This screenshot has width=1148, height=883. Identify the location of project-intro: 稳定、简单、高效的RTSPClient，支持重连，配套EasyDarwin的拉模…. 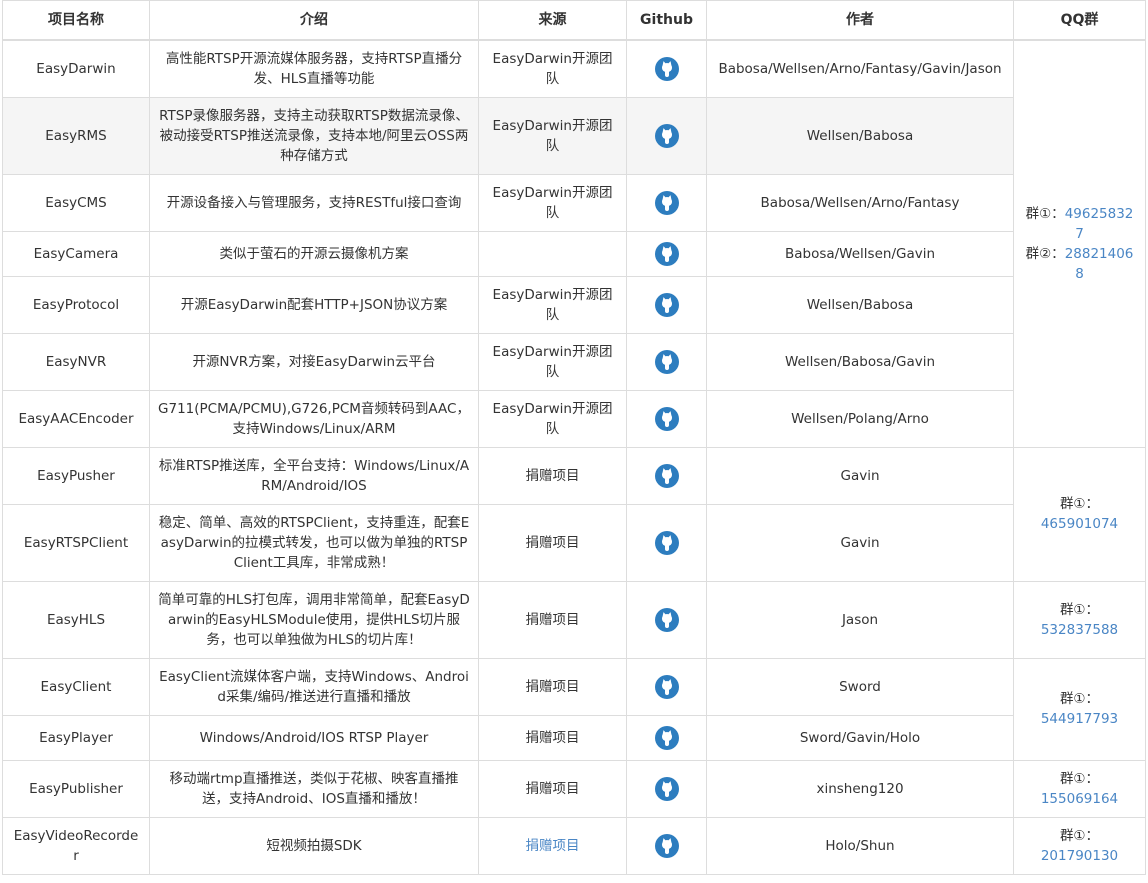
(314, 542).